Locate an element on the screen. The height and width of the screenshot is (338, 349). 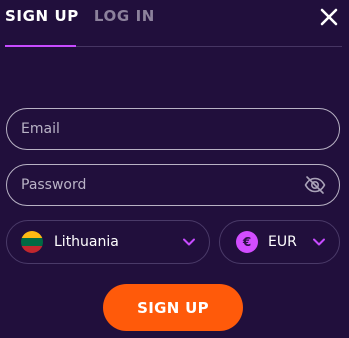
tab-log-in: LOG IN is located at coordinates (124, 16).